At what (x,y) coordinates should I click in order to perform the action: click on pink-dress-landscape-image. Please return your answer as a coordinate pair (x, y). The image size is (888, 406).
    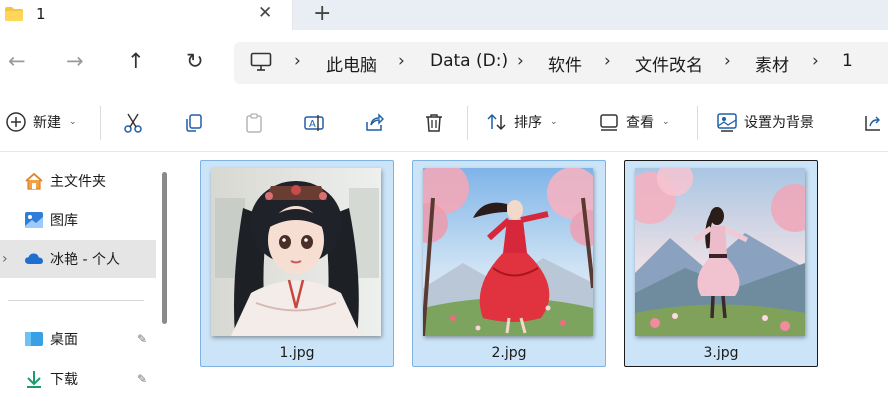
    Looking at the image, I should click on (720, 252).